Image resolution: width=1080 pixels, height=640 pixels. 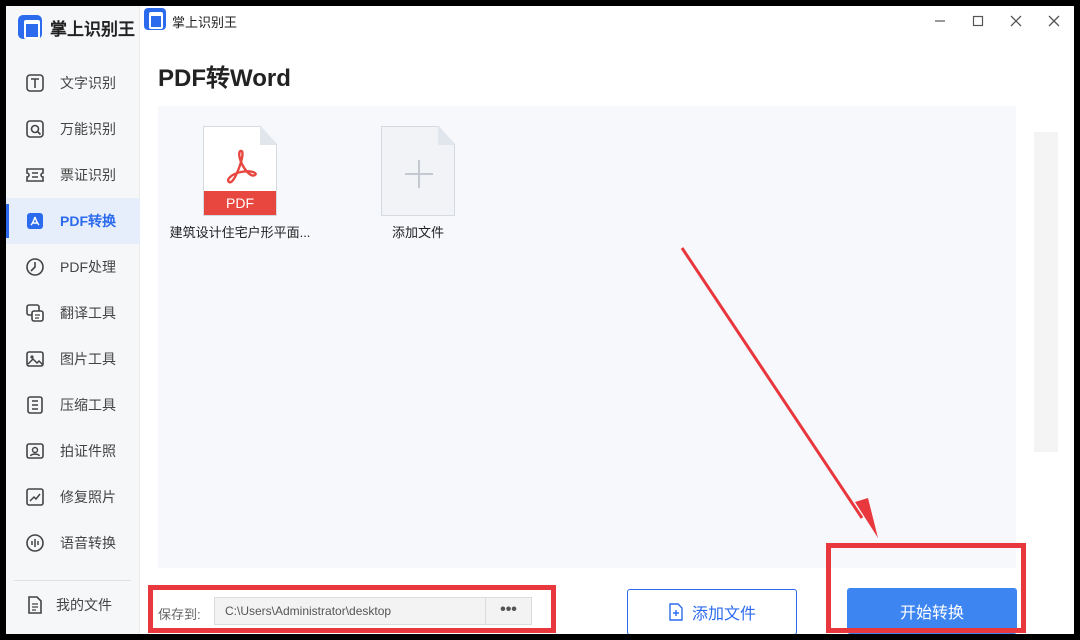 I want to click on annotation-arrow-head, so click(x=866, y=518).